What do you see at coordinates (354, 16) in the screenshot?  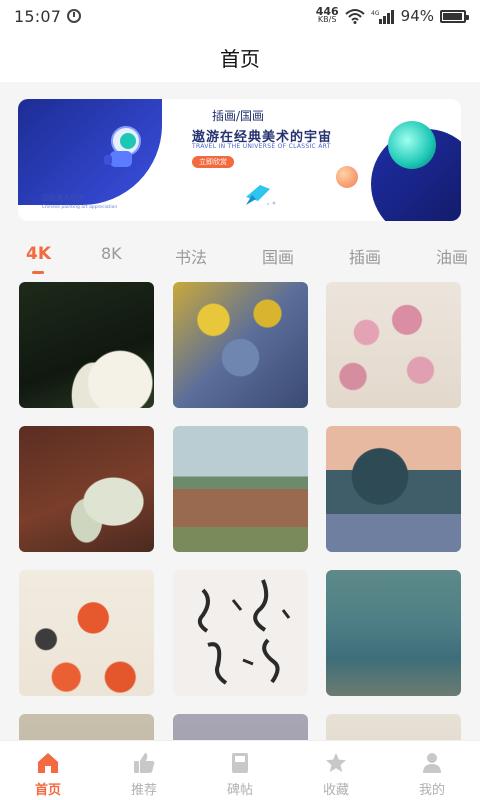 I see `wifi-icon` at bounding box center [354, 16].